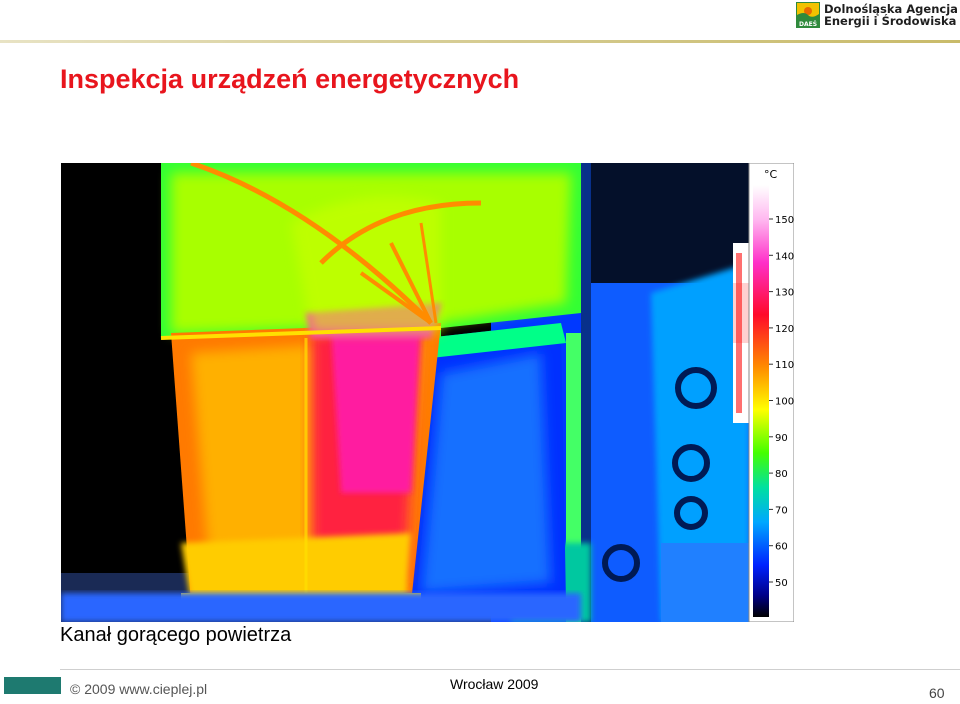 This screenshot has width=960, height=704. What do you see at coordinates (808, 15) in the screenshot?
I see `logo-mark-icon: DAEŚ` at bounding box center [808, 15].